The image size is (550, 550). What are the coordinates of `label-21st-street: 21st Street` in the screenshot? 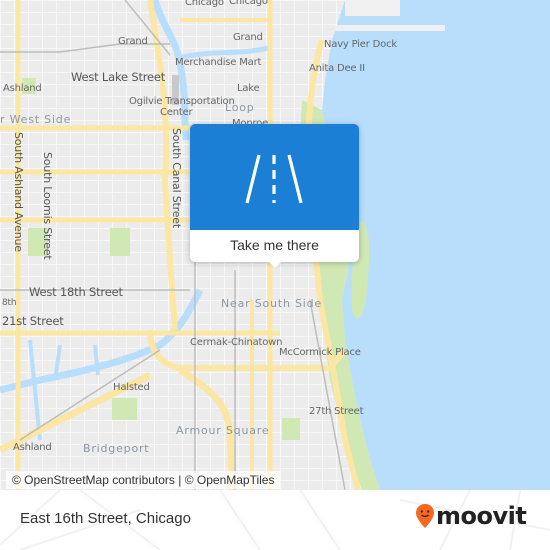 It's located at (33, 321).